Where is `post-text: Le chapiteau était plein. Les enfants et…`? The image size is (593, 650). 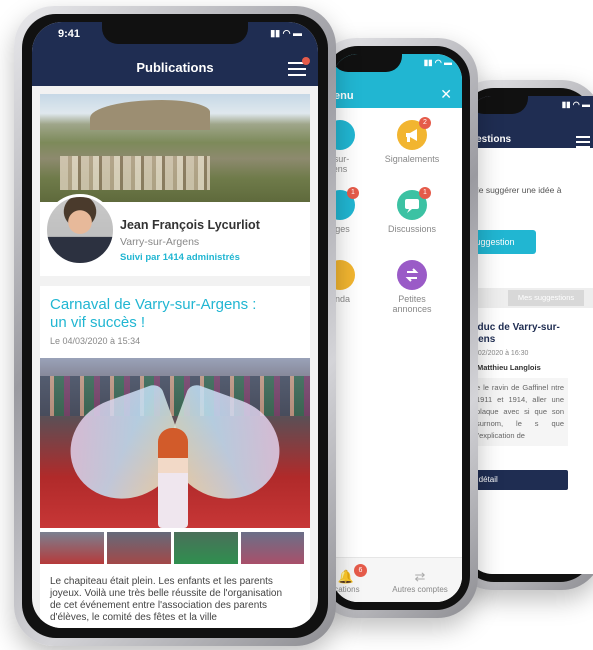 post-text: Le chapiteau était plein. Les enfants et… is located at coordinates (166, 599).